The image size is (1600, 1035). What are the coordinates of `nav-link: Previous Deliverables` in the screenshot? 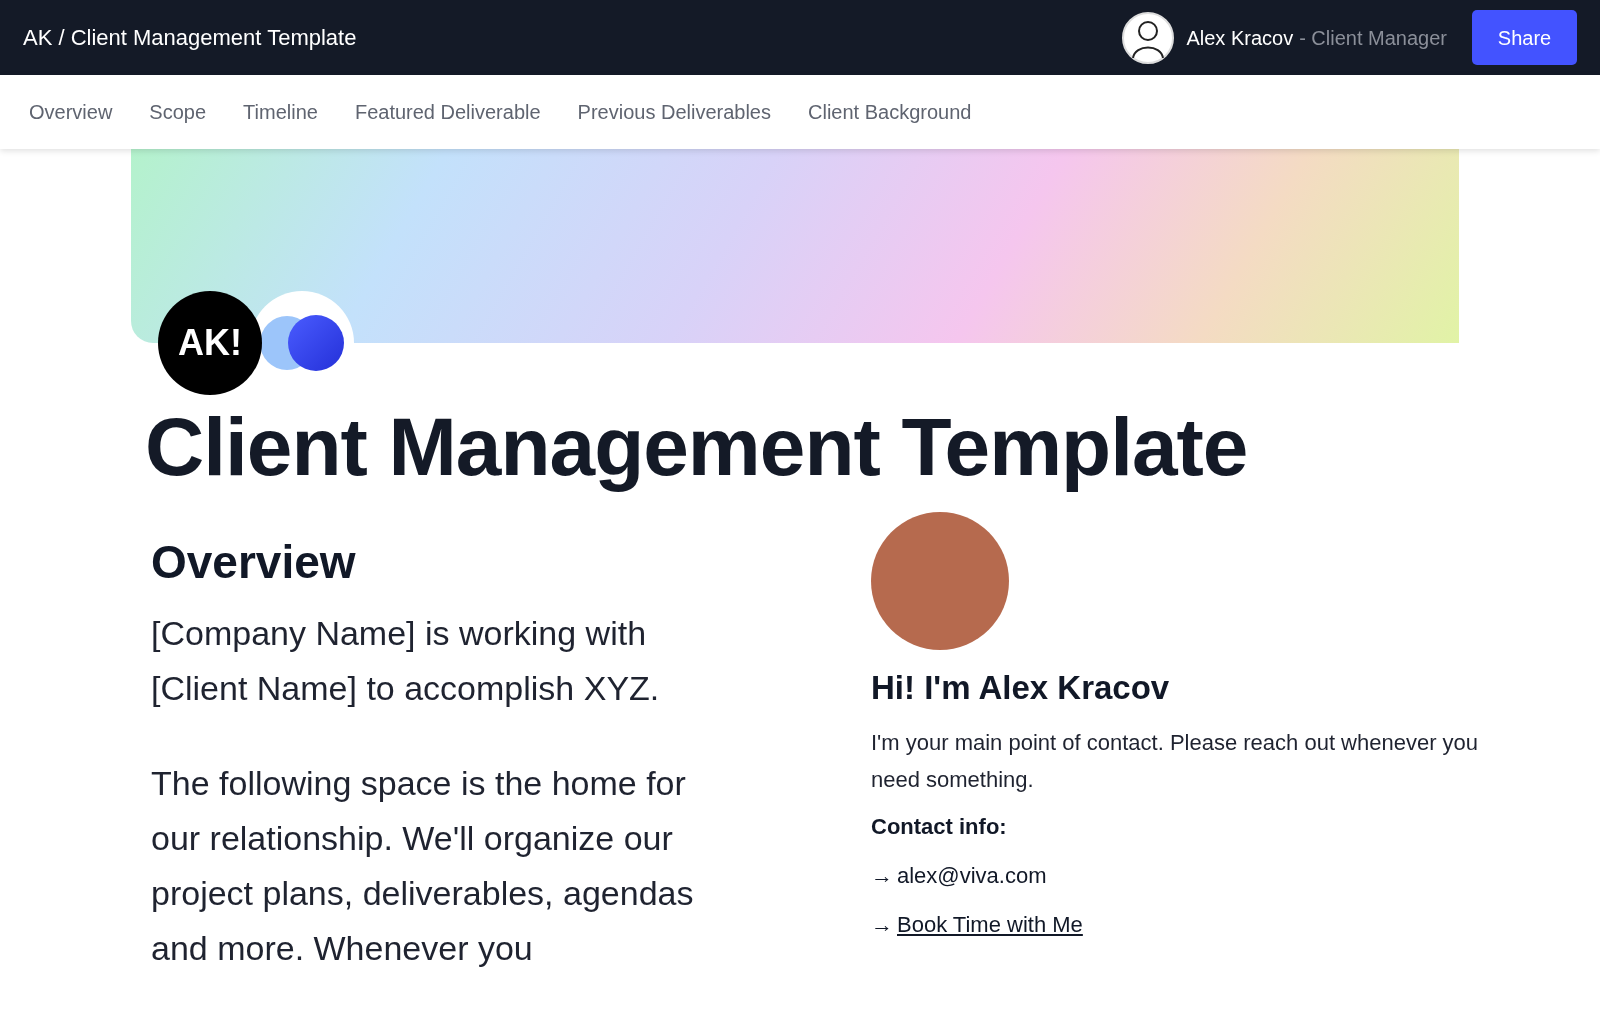 It's located at (674, 112).